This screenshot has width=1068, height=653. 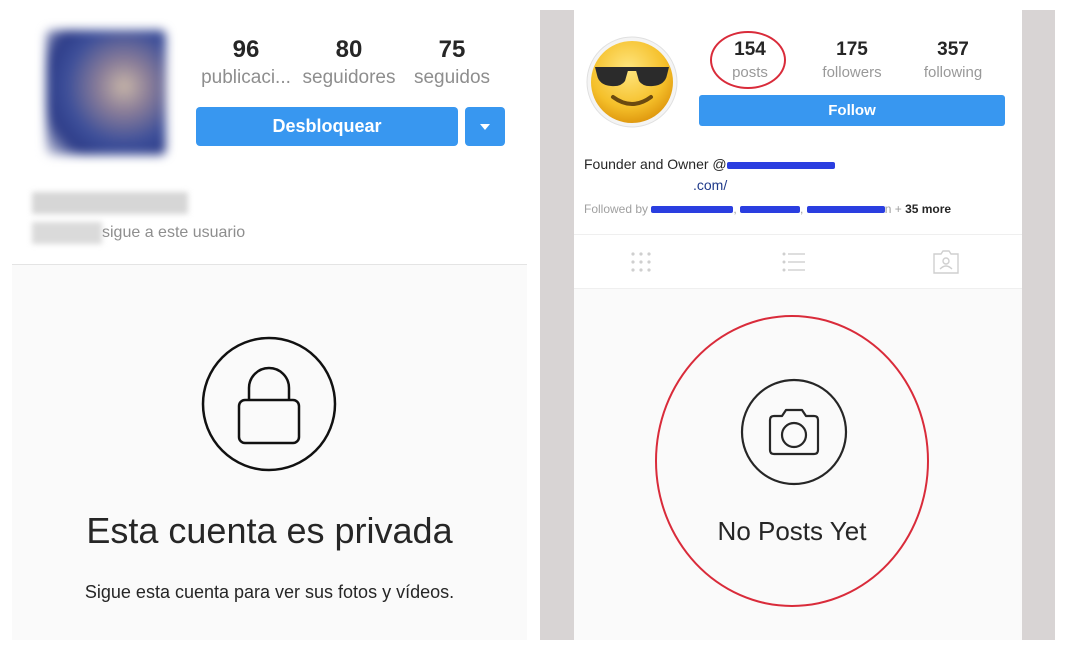 I want to click on followed-by-label: Followed by, so click(x=616, y=209).